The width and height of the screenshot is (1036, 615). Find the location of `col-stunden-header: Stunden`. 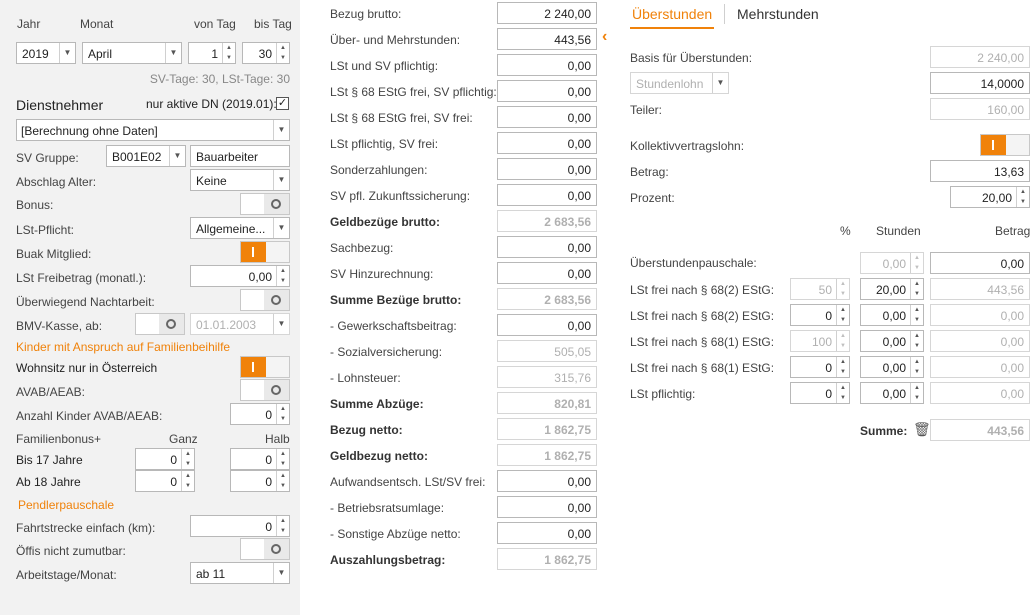

col-stunden-header: Stunden is located at coordinates (898, 231).